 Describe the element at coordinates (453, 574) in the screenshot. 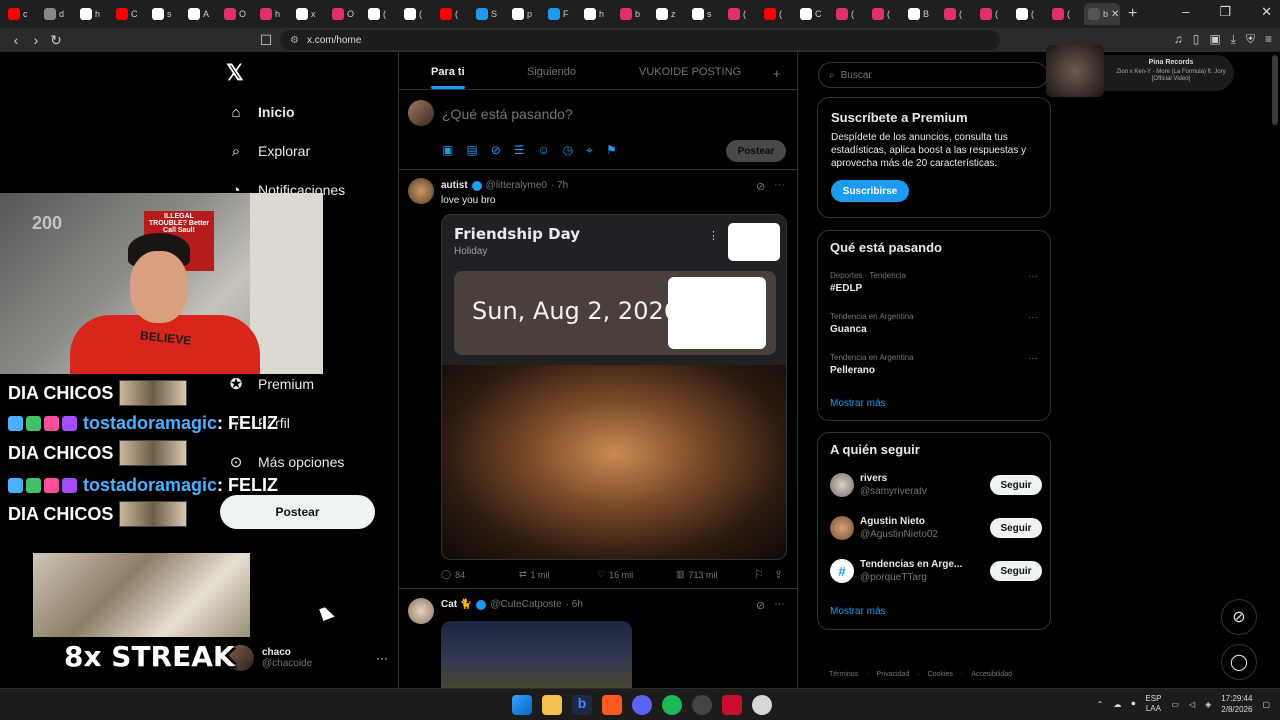

I see `reply-button: ◯ 84` at that location.